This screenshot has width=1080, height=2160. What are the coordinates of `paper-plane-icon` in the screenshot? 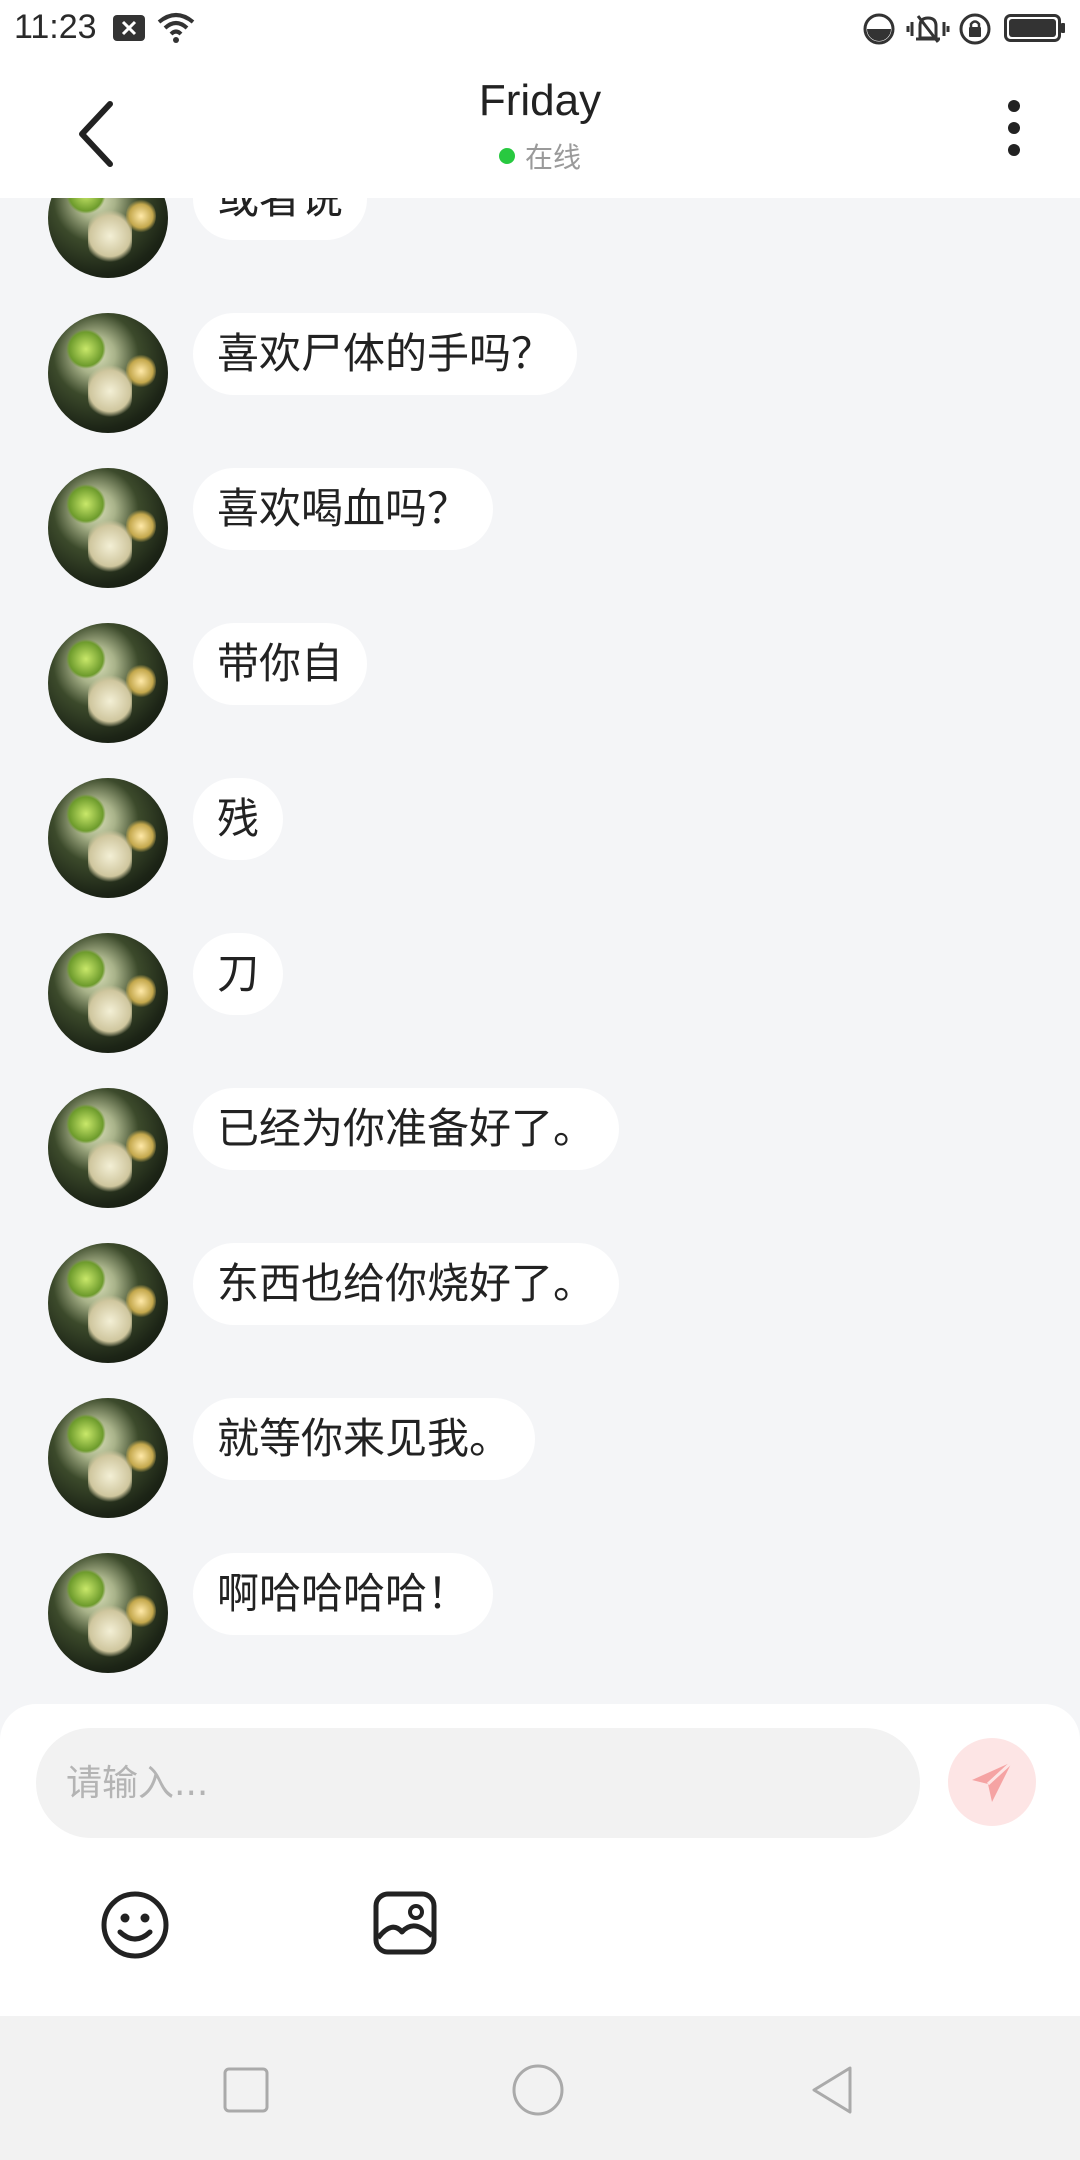 It's located at (993, 1781).